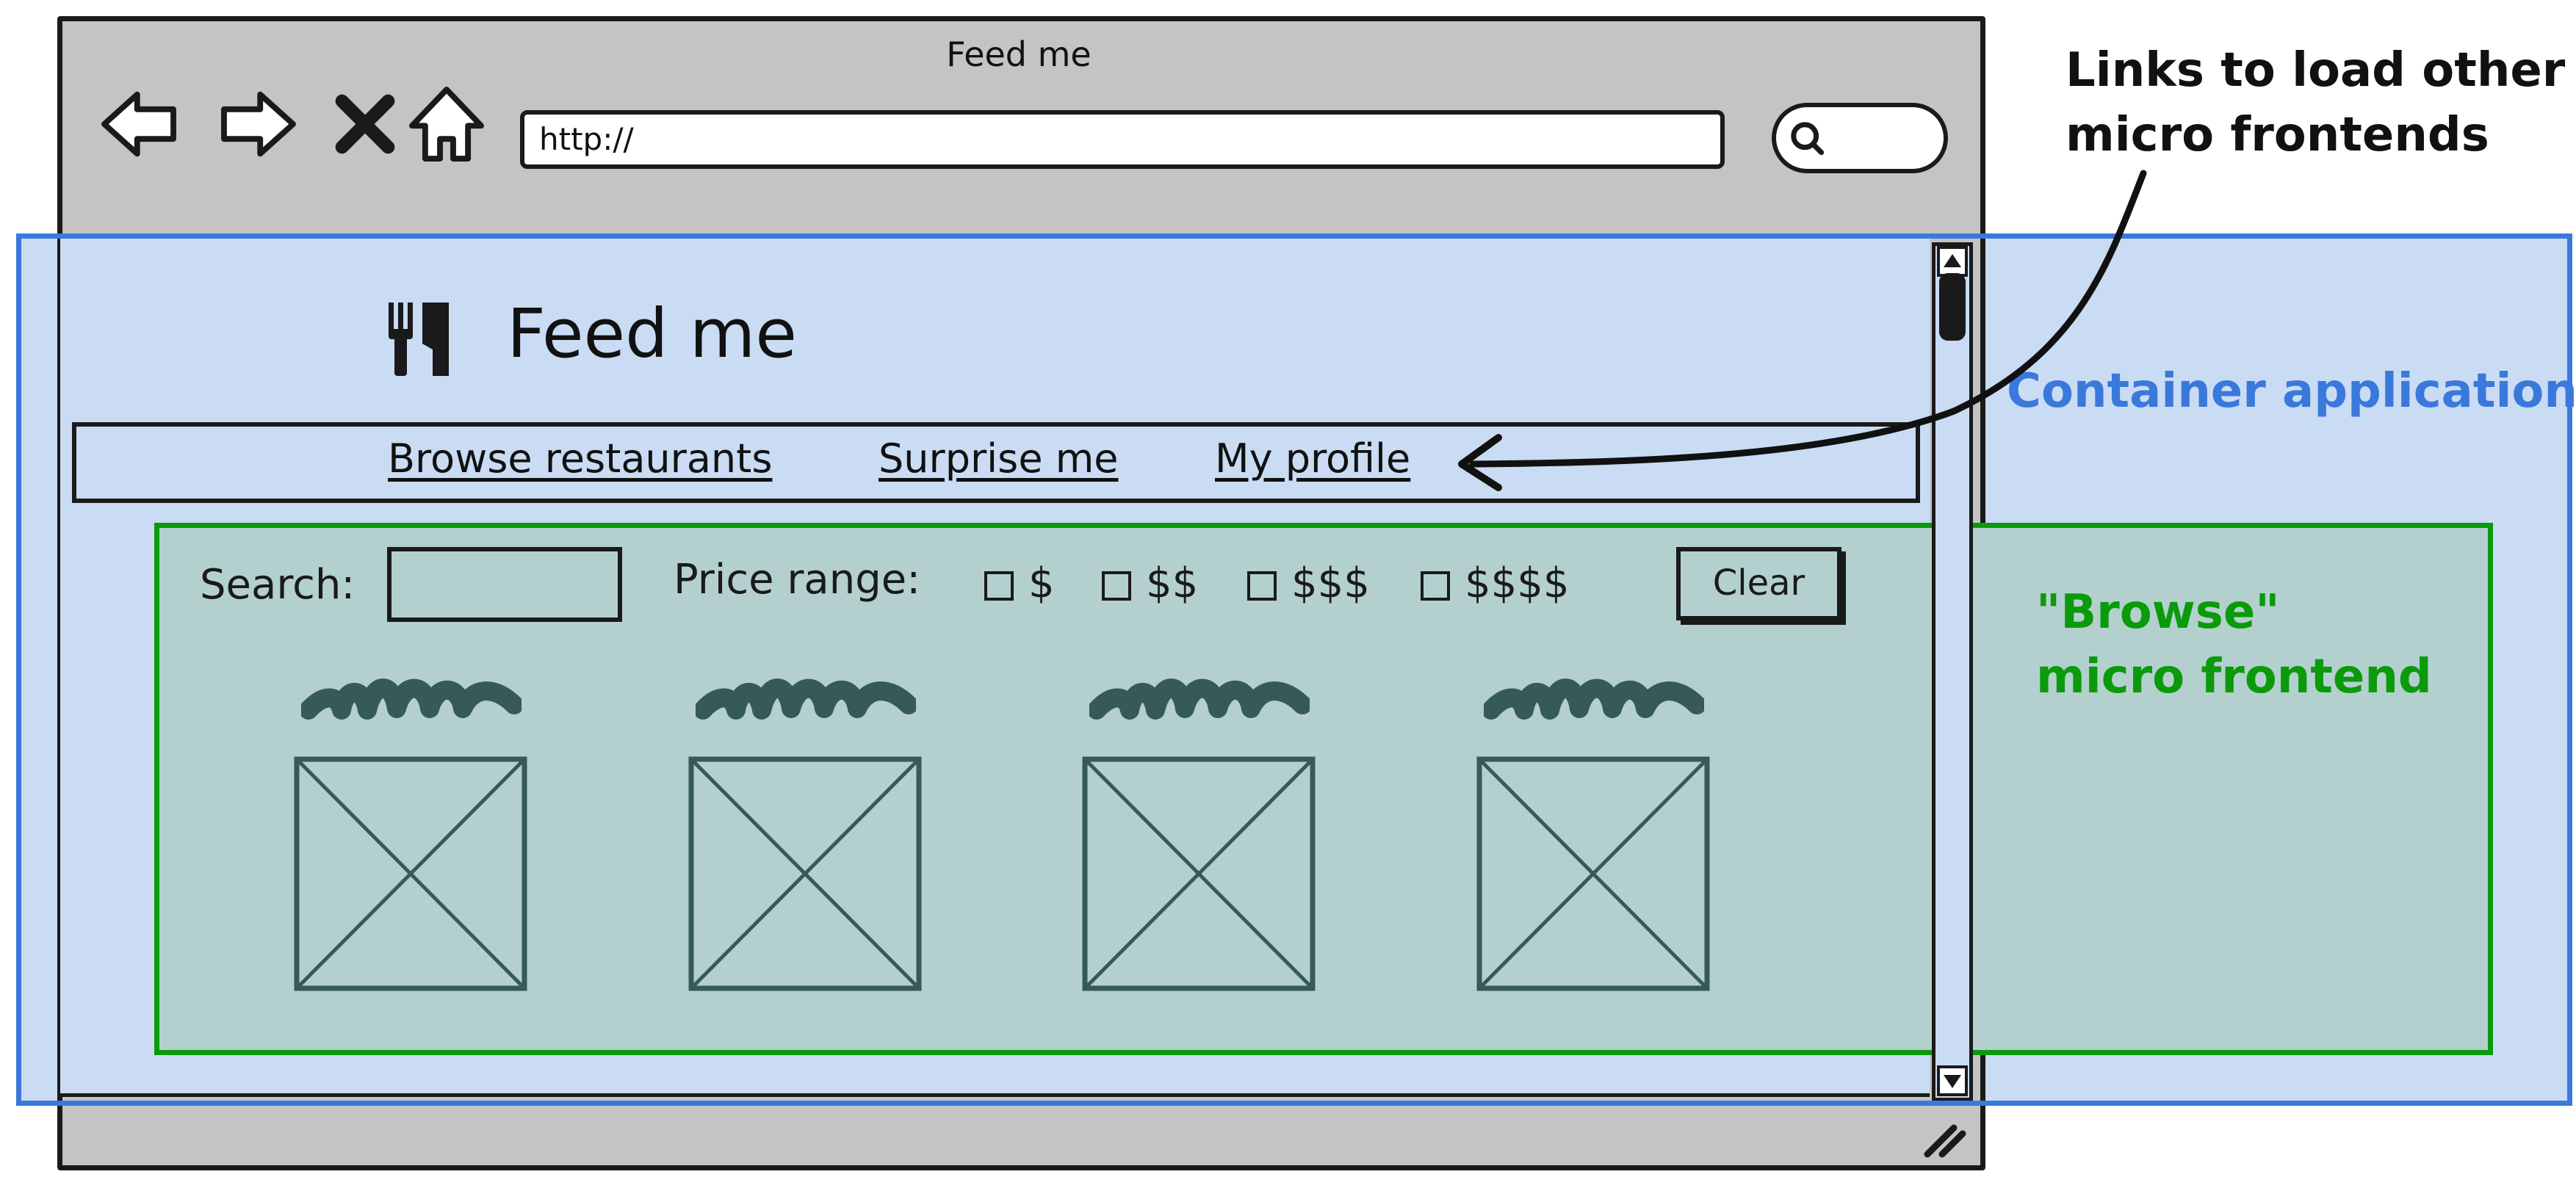  I want to click on resize-grip-icon, so click(1943, 1138).